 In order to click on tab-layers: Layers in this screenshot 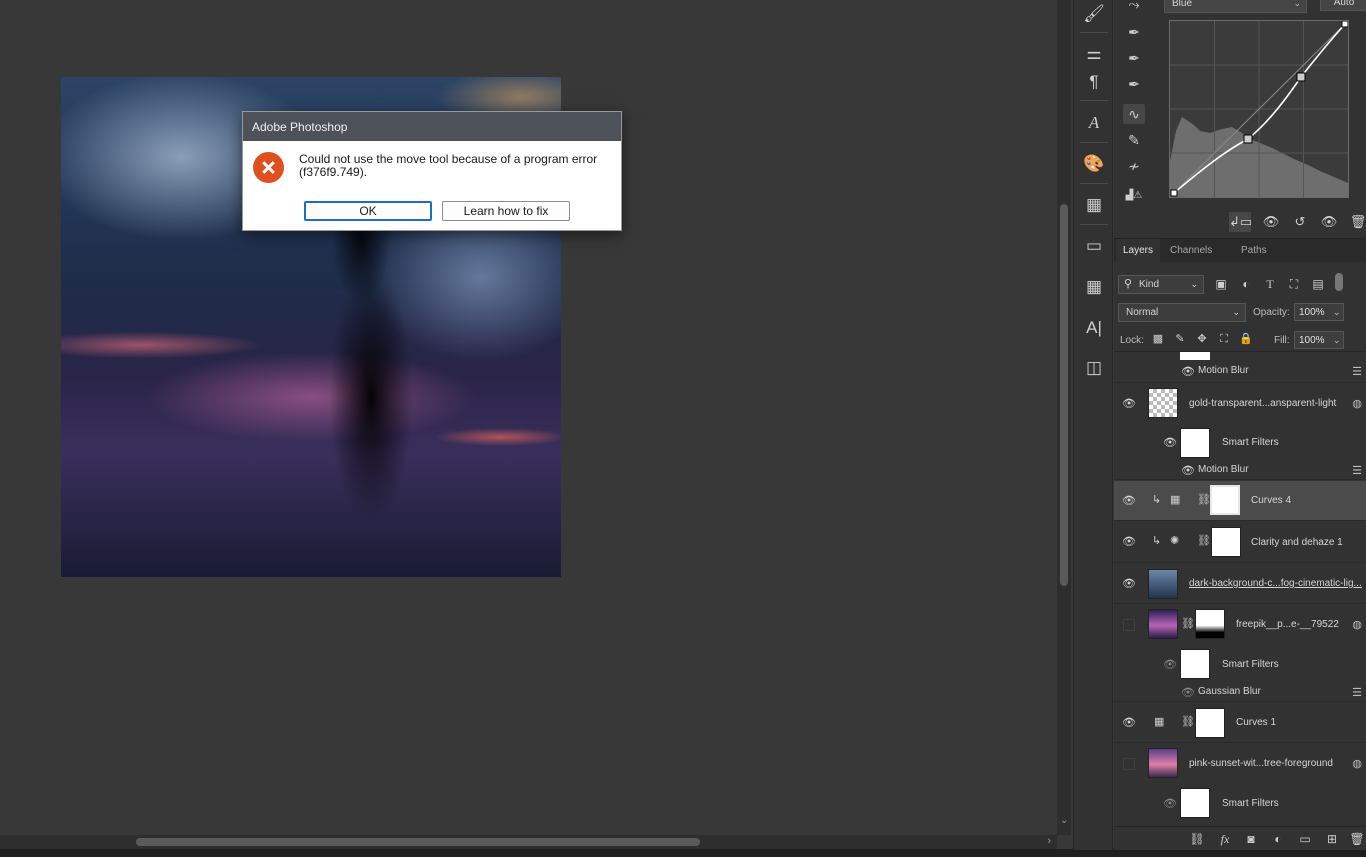, I will do `click(1138, 251)`.